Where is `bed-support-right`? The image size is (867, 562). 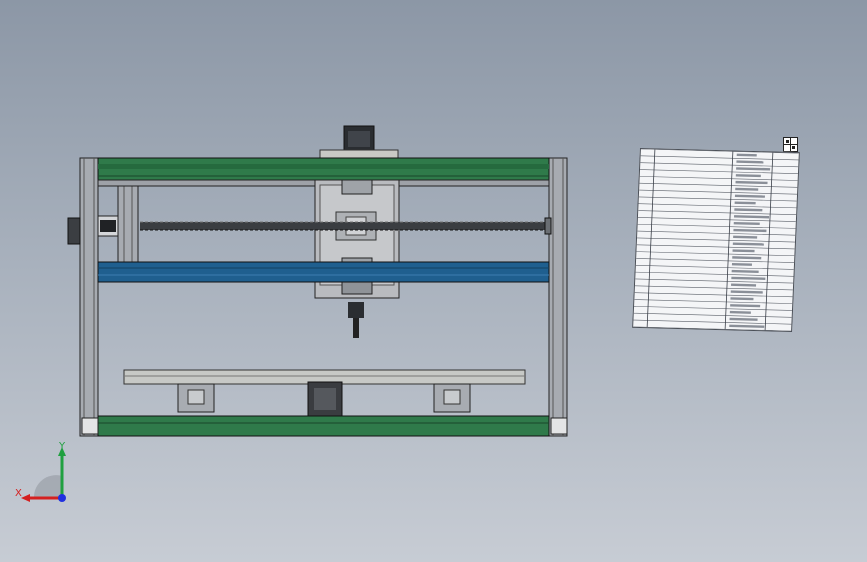
bed-support-right is located at coordinates (452, 398).